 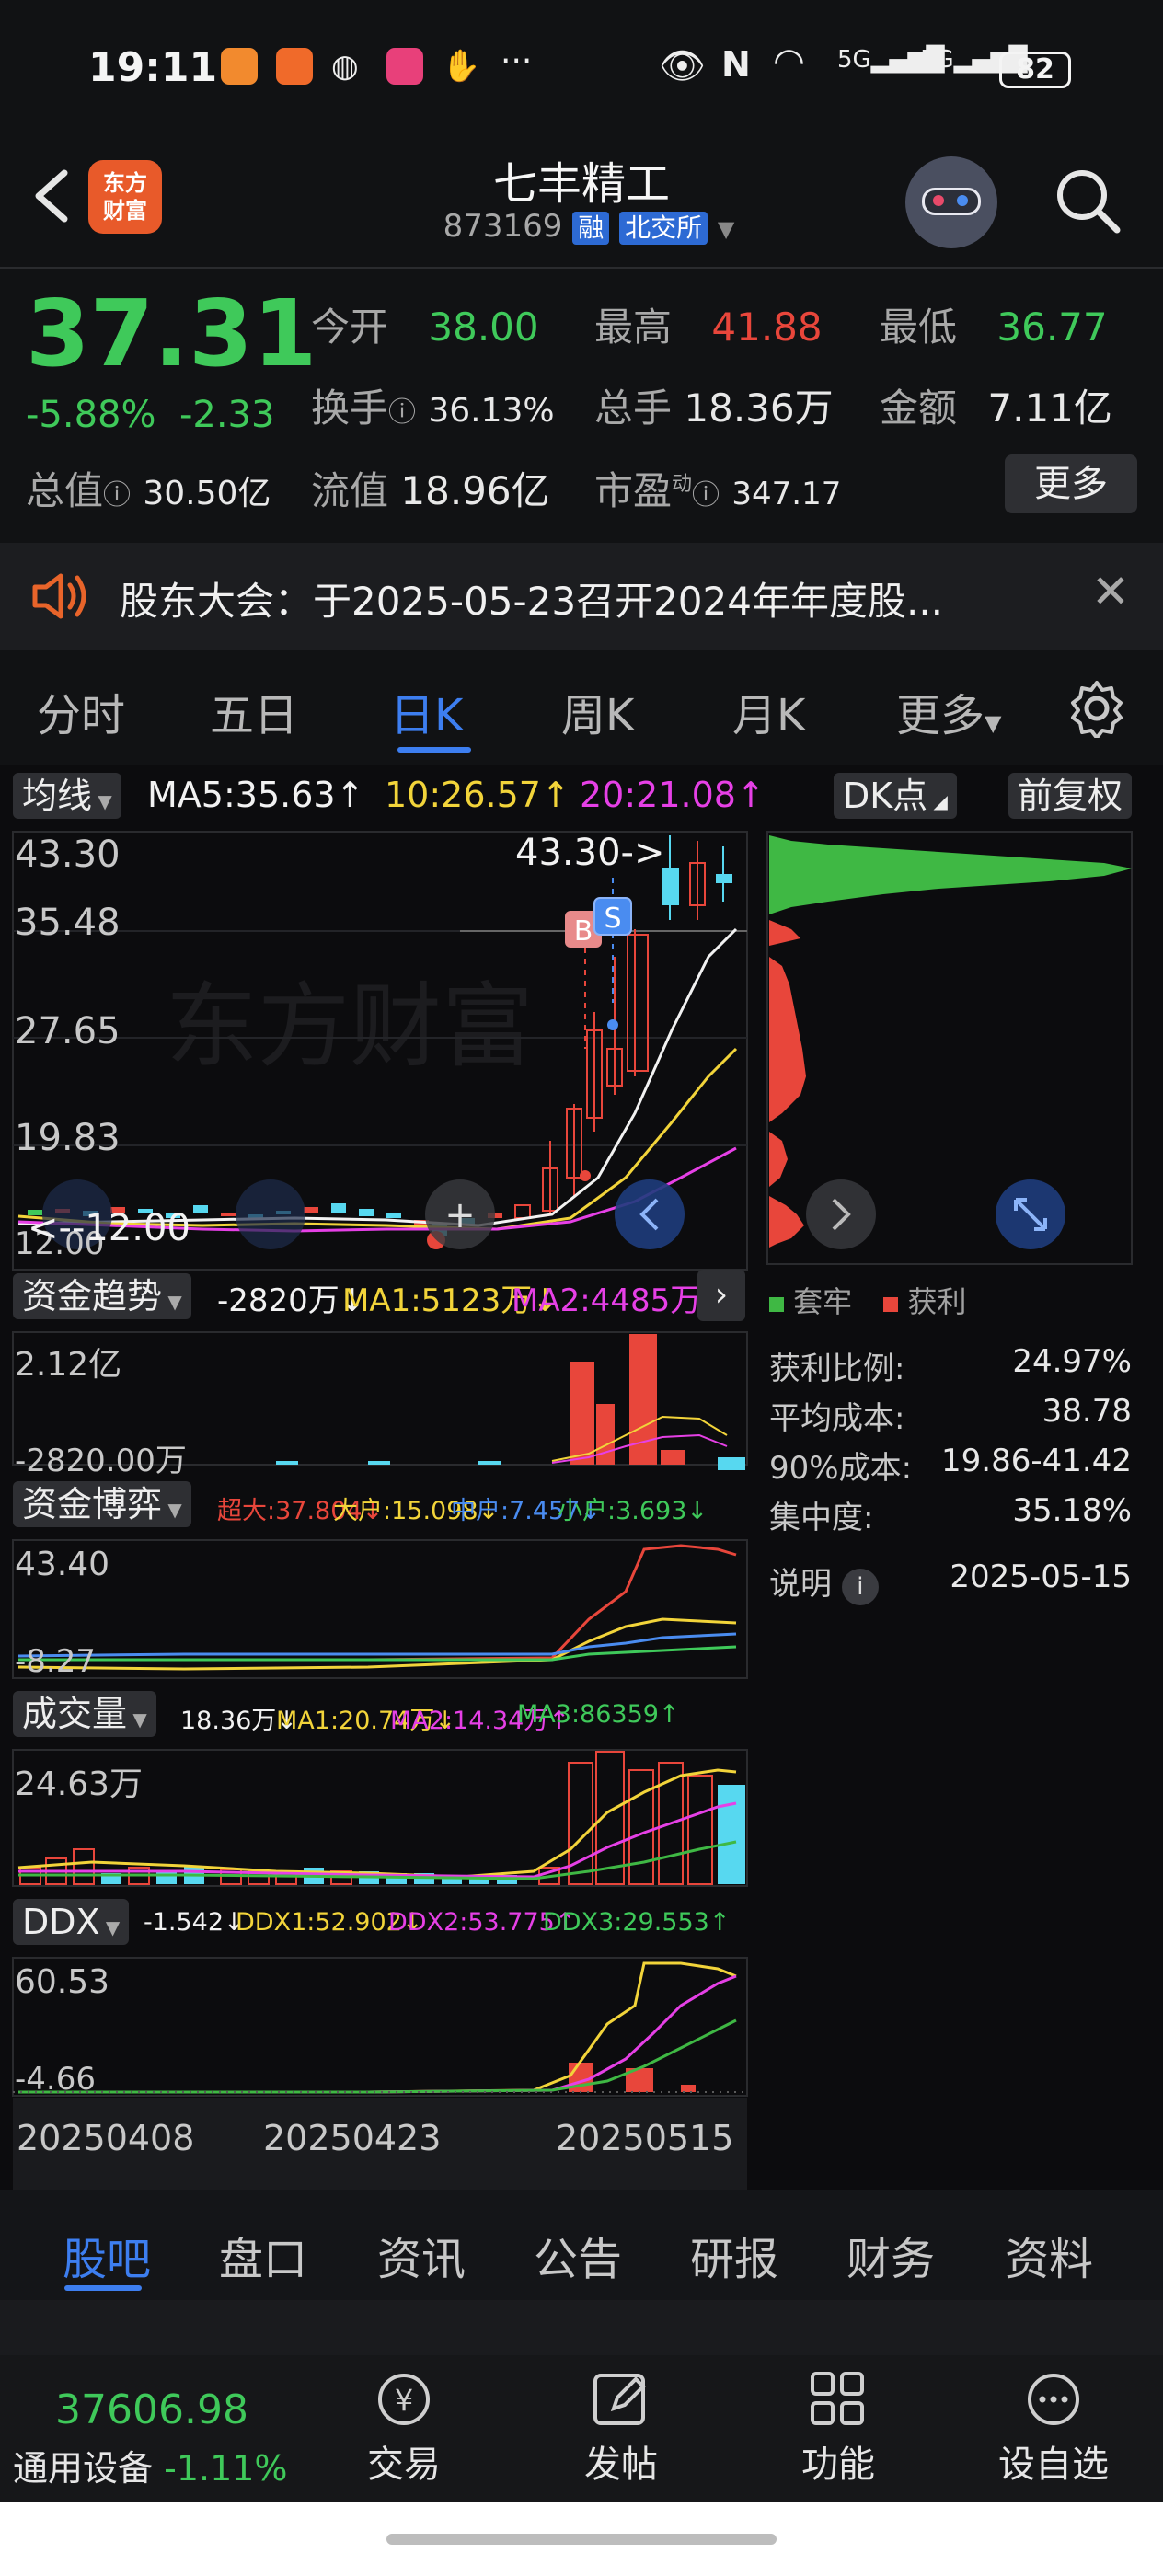 I want to click on back-arrow-icon, so click(x=54, y=196).